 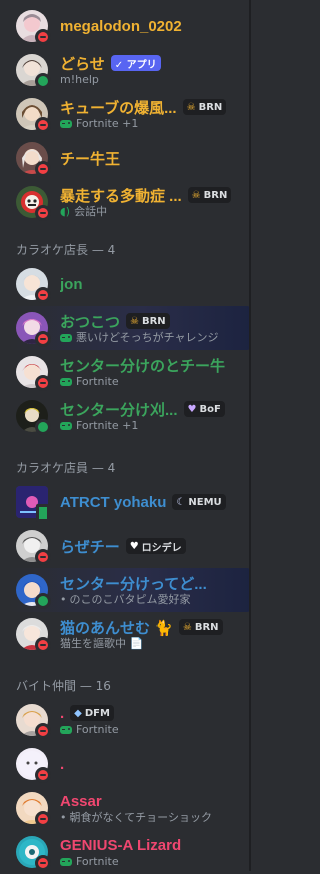 What do you see at coordinates (91, 211) in the screenshot?
I see `member-activity: 会話中` at bounding box center [91, 211].